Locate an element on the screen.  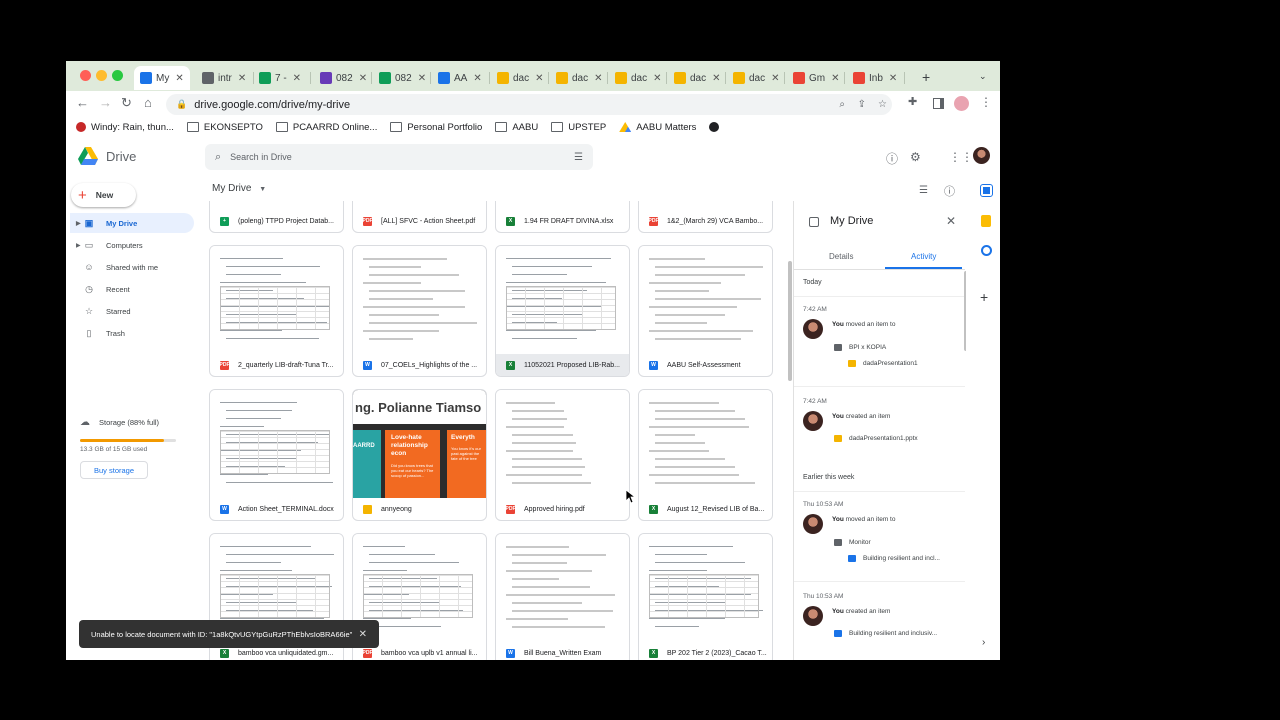
activity-file: dadaPresentation1.pptx is located at coordinates (876, 438).